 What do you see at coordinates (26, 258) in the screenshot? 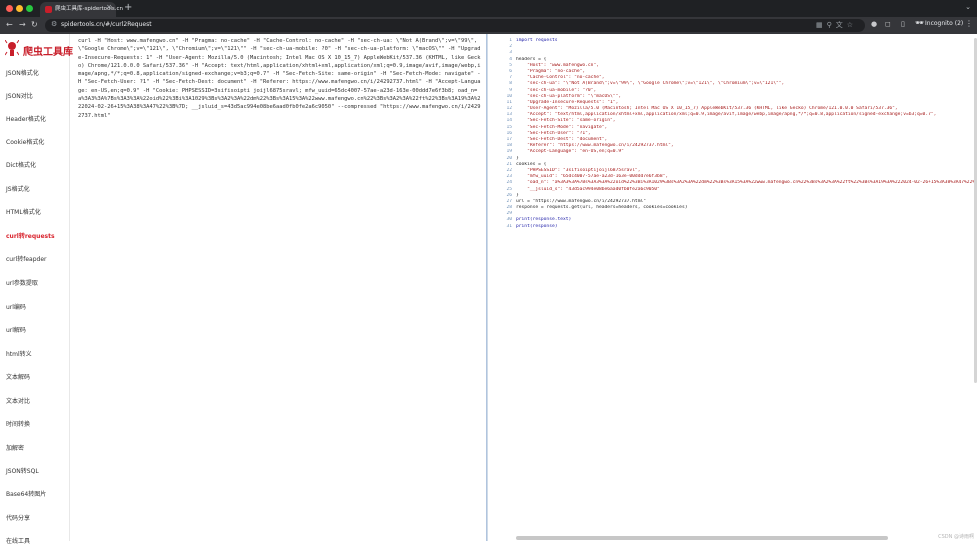
I see `sidebar-item: curl转feapder` at bounding box center [26, 258].